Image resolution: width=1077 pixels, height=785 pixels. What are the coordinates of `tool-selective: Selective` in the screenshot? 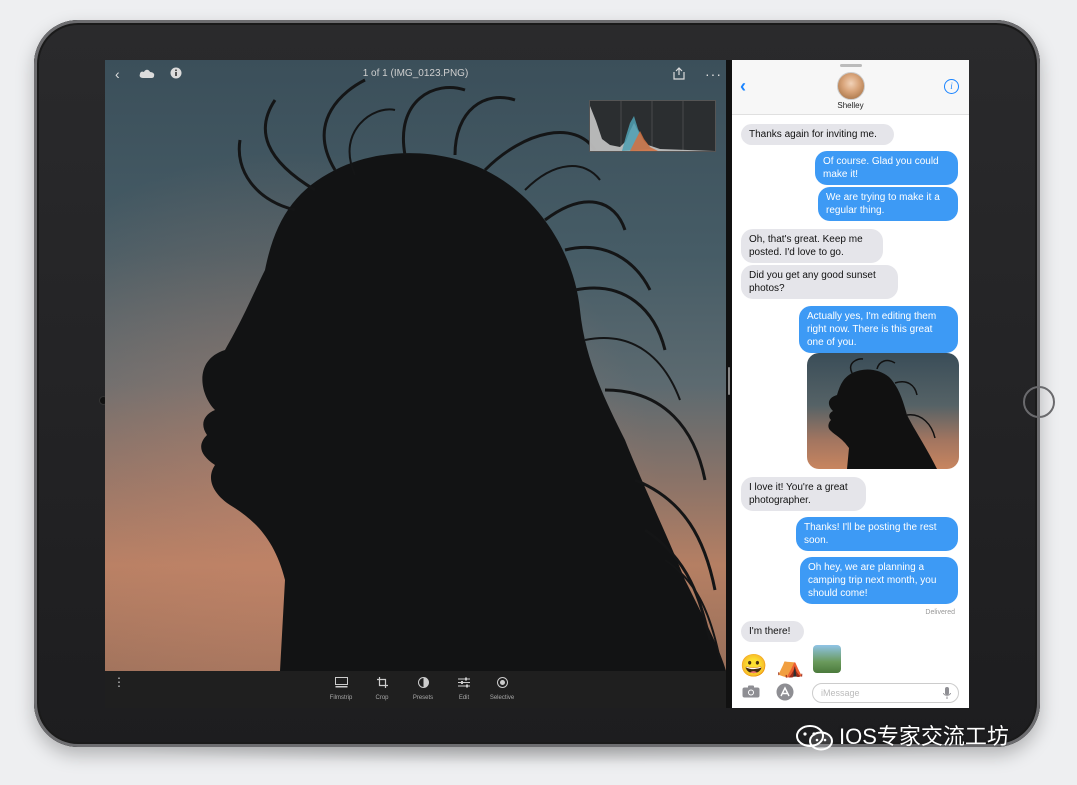 It's located at (502, 689).